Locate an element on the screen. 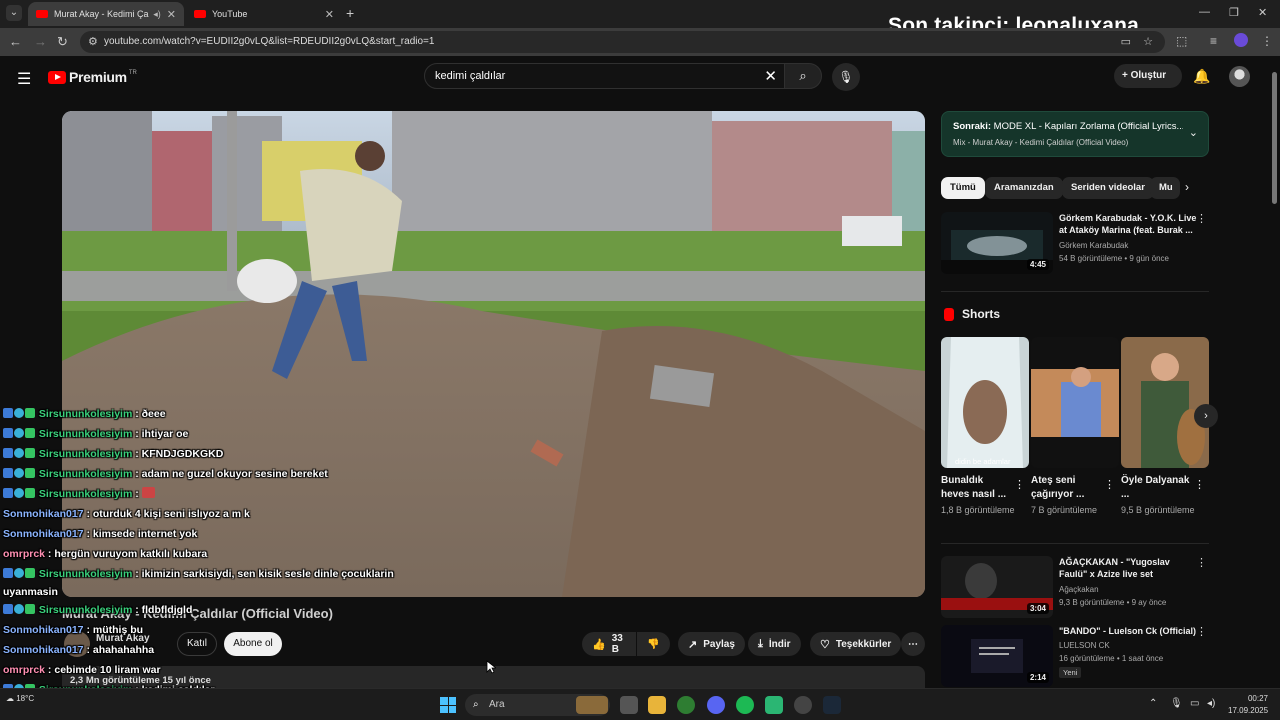 This screenshot has height=720, width=1280. obs-icon is located at coordinates (803, 705).